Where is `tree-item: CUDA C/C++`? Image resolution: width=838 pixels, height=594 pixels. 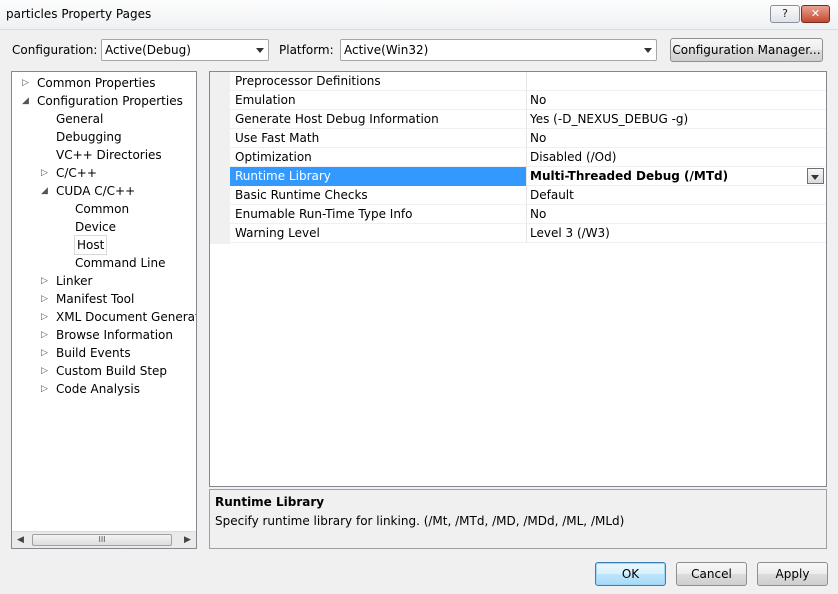
tree-item: CUDA C/C++ is located at coordinates (95, 191).